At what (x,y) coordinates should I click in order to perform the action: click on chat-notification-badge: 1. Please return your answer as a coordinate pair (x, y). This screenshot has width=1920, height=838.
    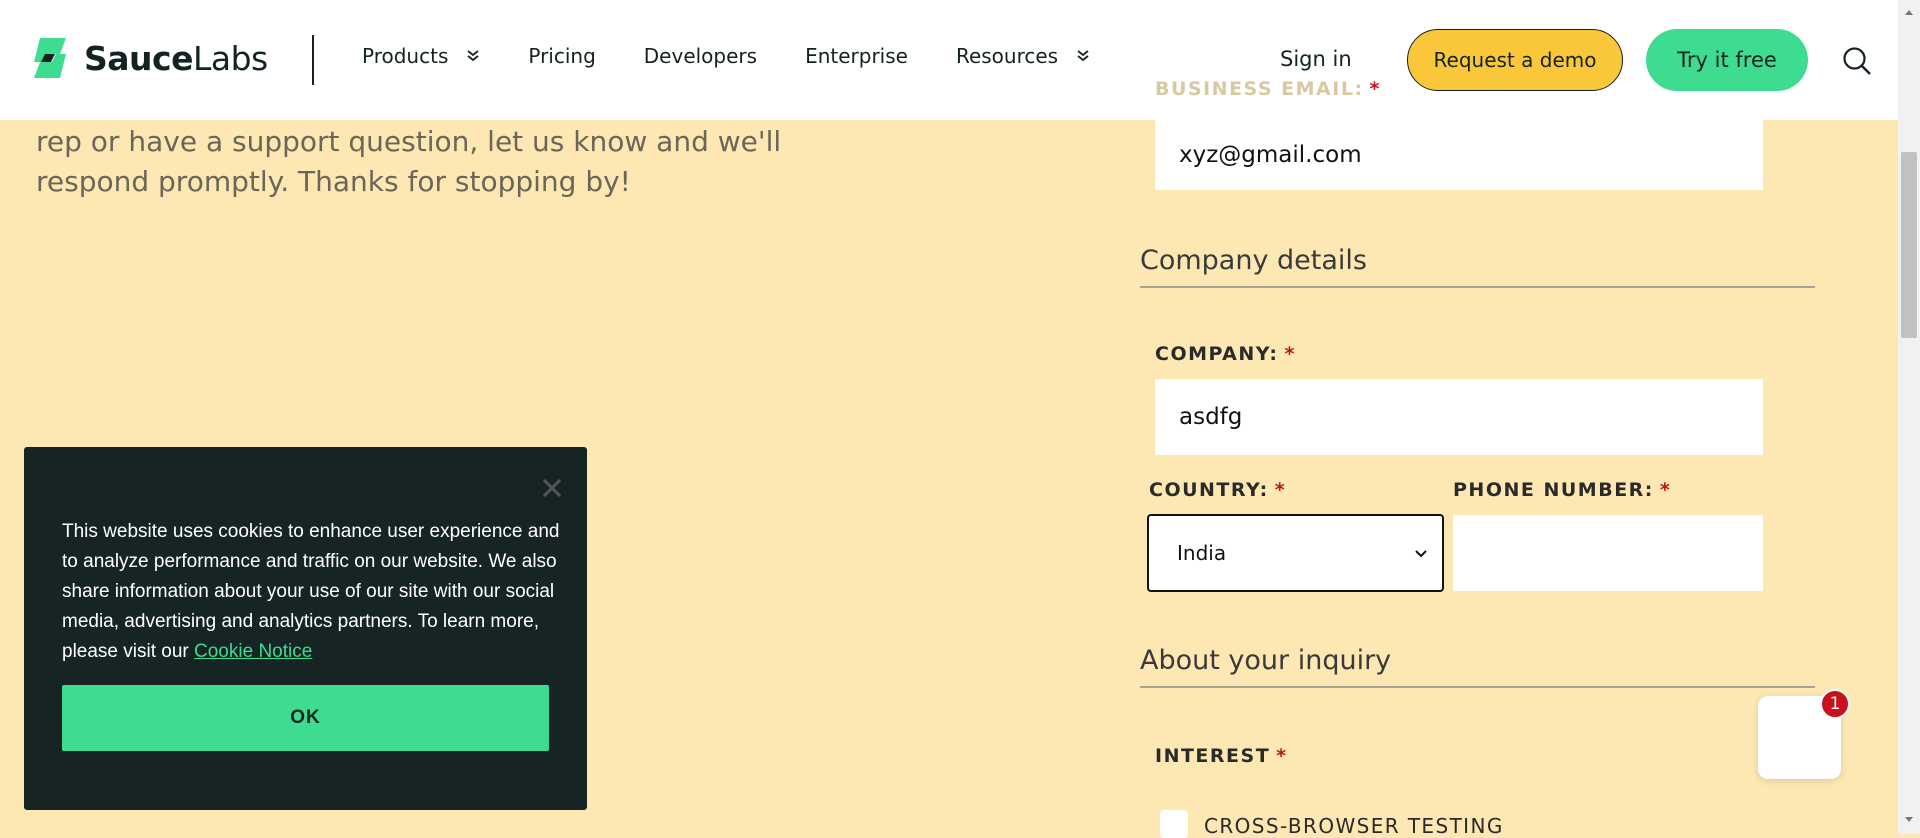
    Looking at the image, I should click on (1835, 704).